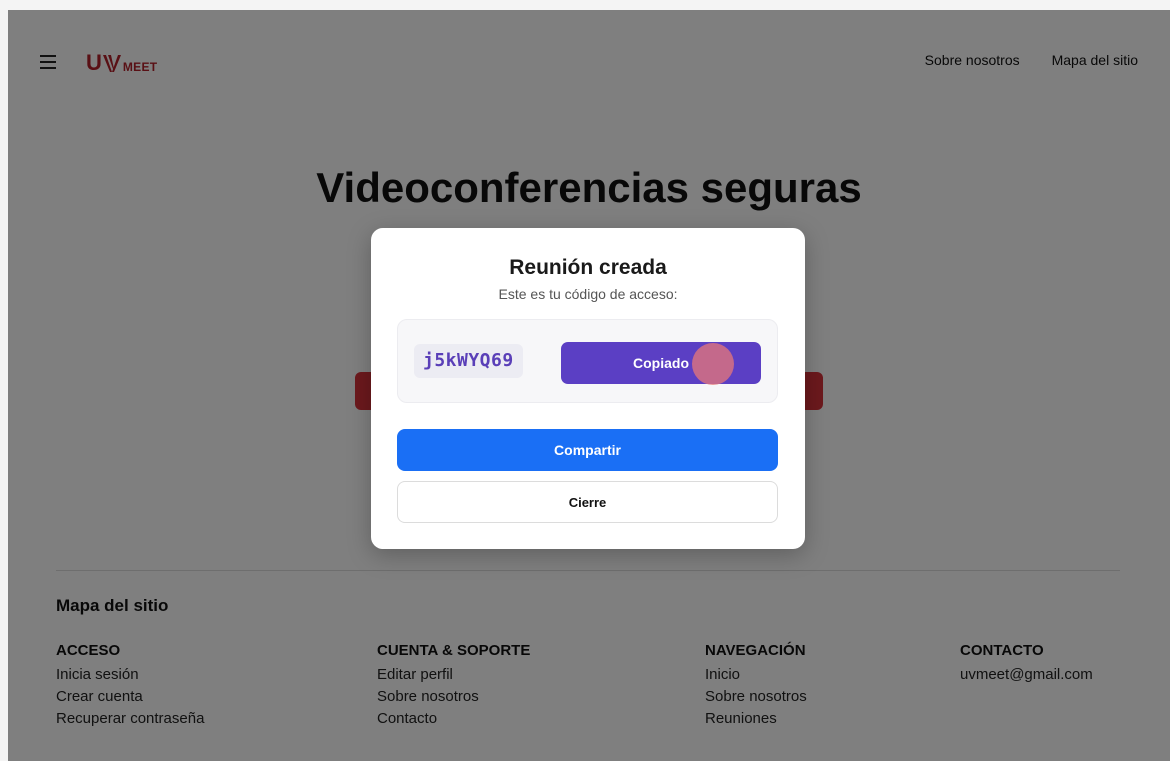 This screenshot has height=761, width=1170. I want to click on share-button: Compartir, so click(587, 450).